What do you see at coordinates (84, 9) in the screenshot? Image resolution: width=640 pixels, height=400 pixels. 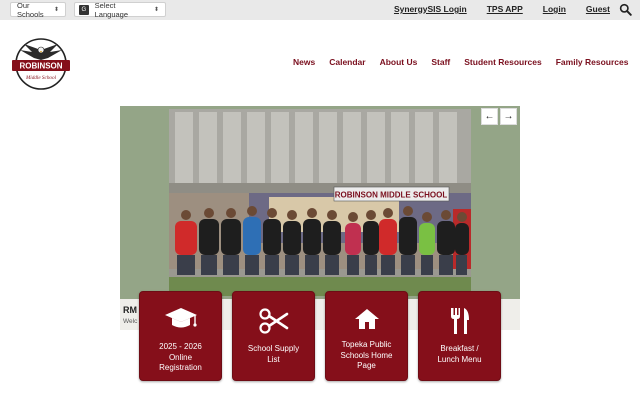 I see `google-translate-icon: G` at bounding box center [84, 9].